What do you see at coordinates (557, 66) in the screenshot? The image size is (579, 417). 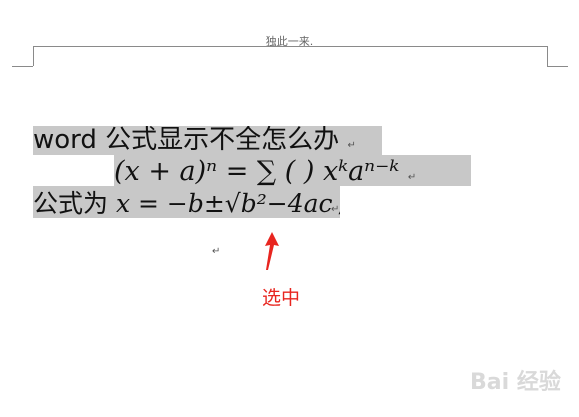 I see `margin-corner-right-h` at bounding box center [557, 66].